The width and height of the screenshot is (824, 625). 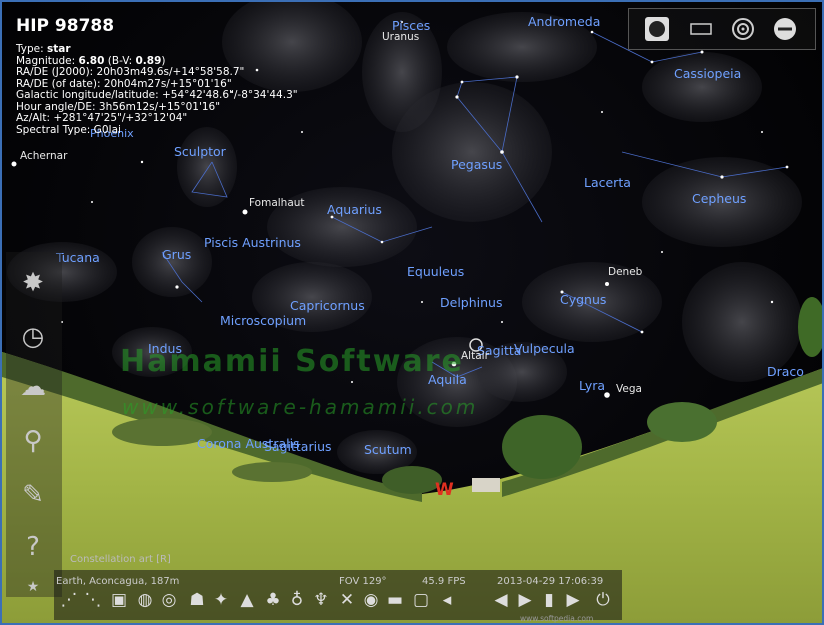 What do you see at coordinates (277, 203) in the screenshot?
I see `label-fomalhaut: Fomalhaut` at bounding box center [277, 203].